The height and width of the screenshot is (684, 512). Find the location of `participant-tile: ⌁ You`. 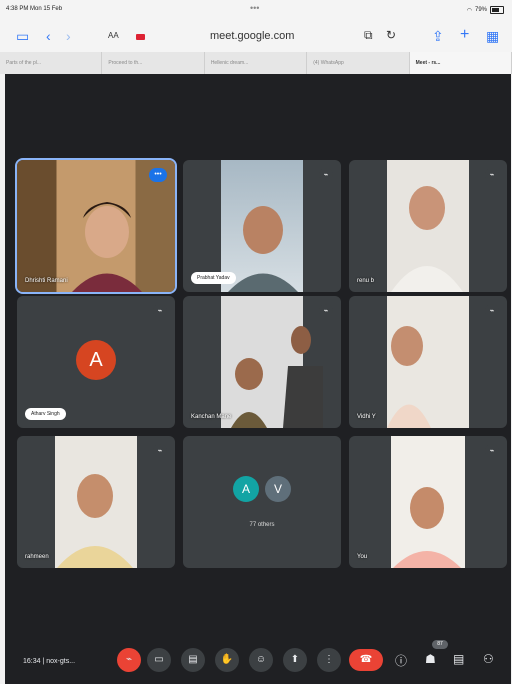

participant-tile: ⌁ You is located at coordinates (428, 502).